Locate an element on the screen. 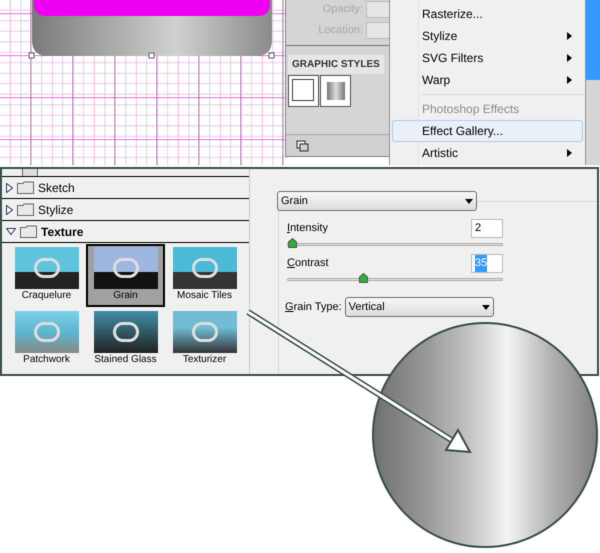 Image resolution: width=600 pixels, height=553 pixels. filter-tile: Texturizer is located at coordinates (204, 339).